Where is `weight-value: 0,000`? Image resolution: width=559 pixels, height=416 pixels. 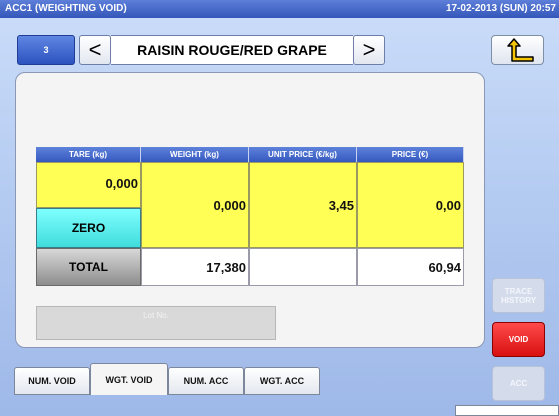 weight-value: 0,000 is located at coordinates (195, 205).